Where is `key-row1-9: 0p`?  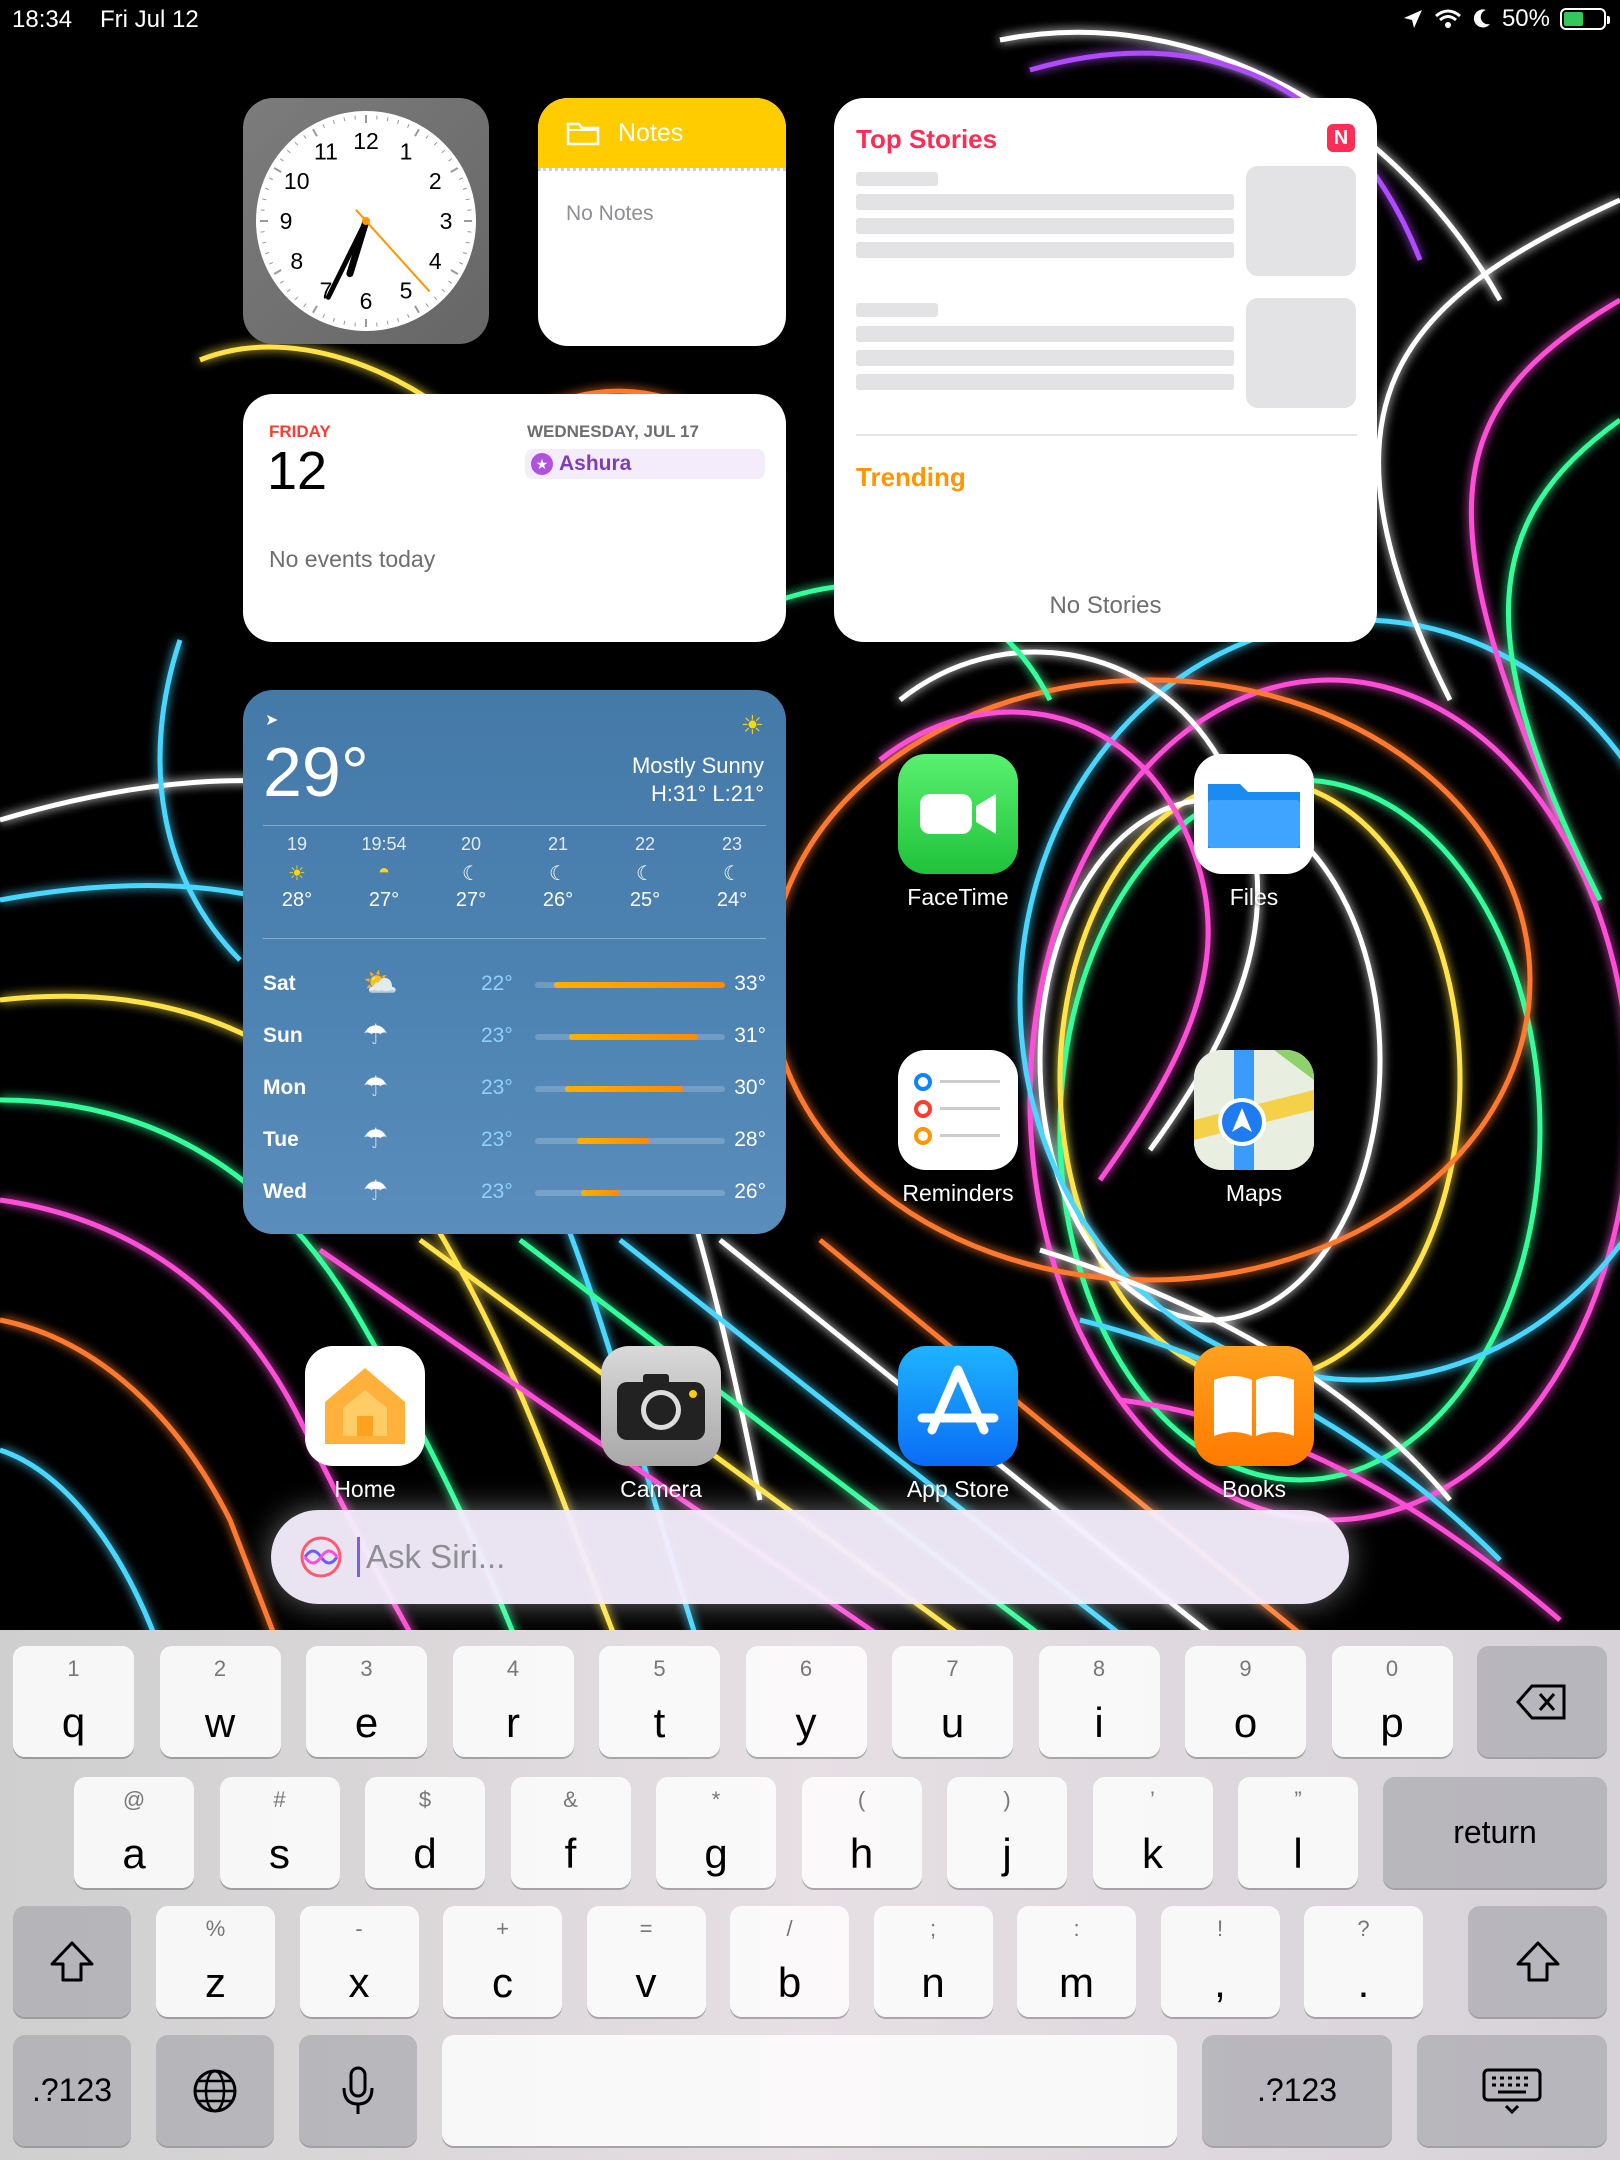 key-row1-9: 0p is located at coordinates (1392, 1701).